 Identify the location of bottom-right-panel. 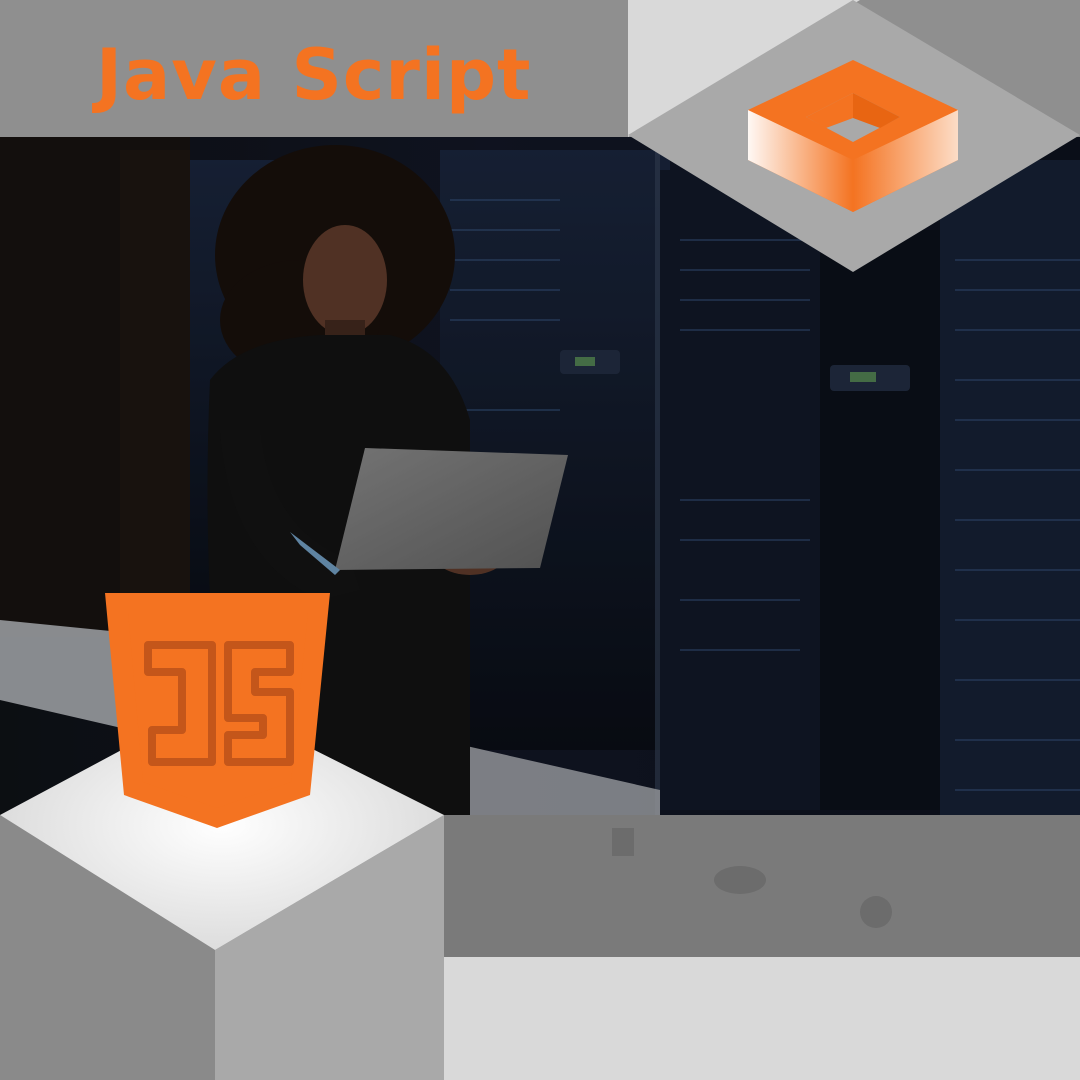
(762, 1018).